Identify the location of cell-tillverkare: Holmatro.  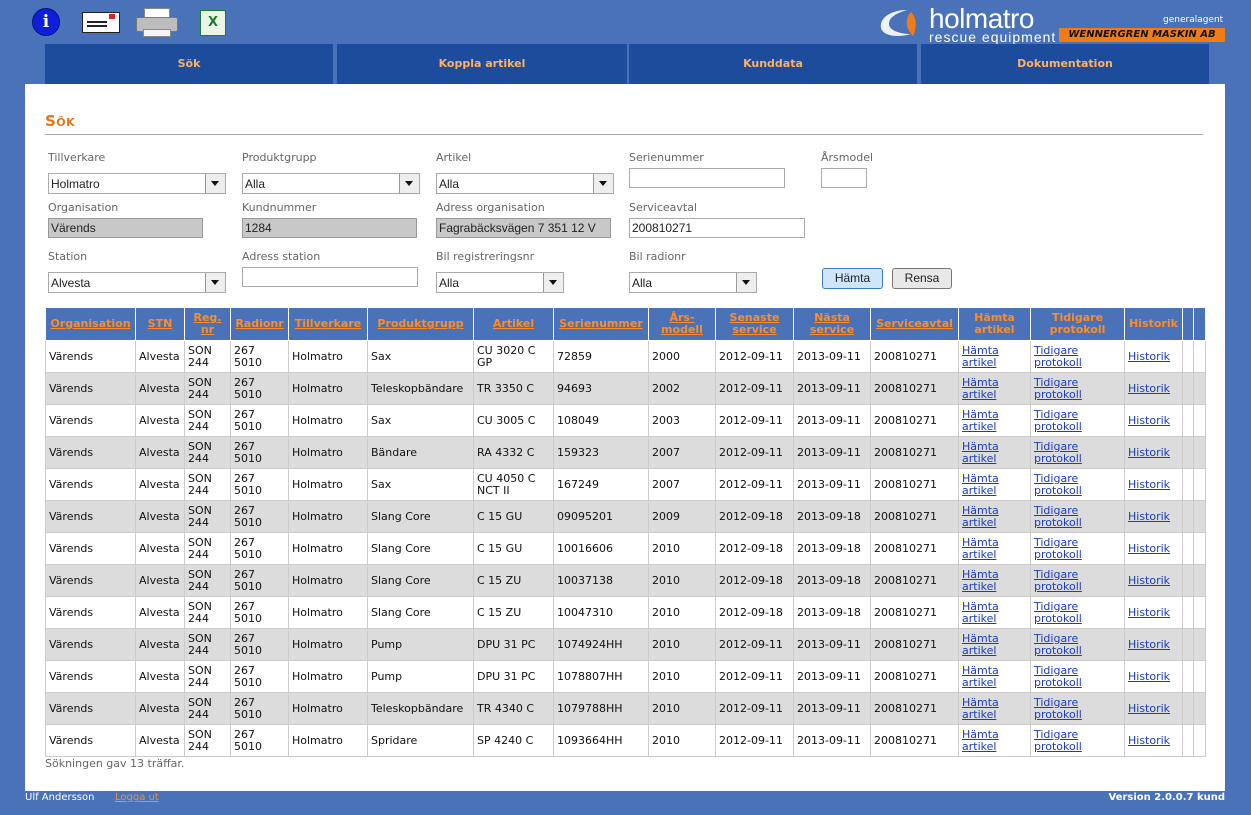
(328, 644).